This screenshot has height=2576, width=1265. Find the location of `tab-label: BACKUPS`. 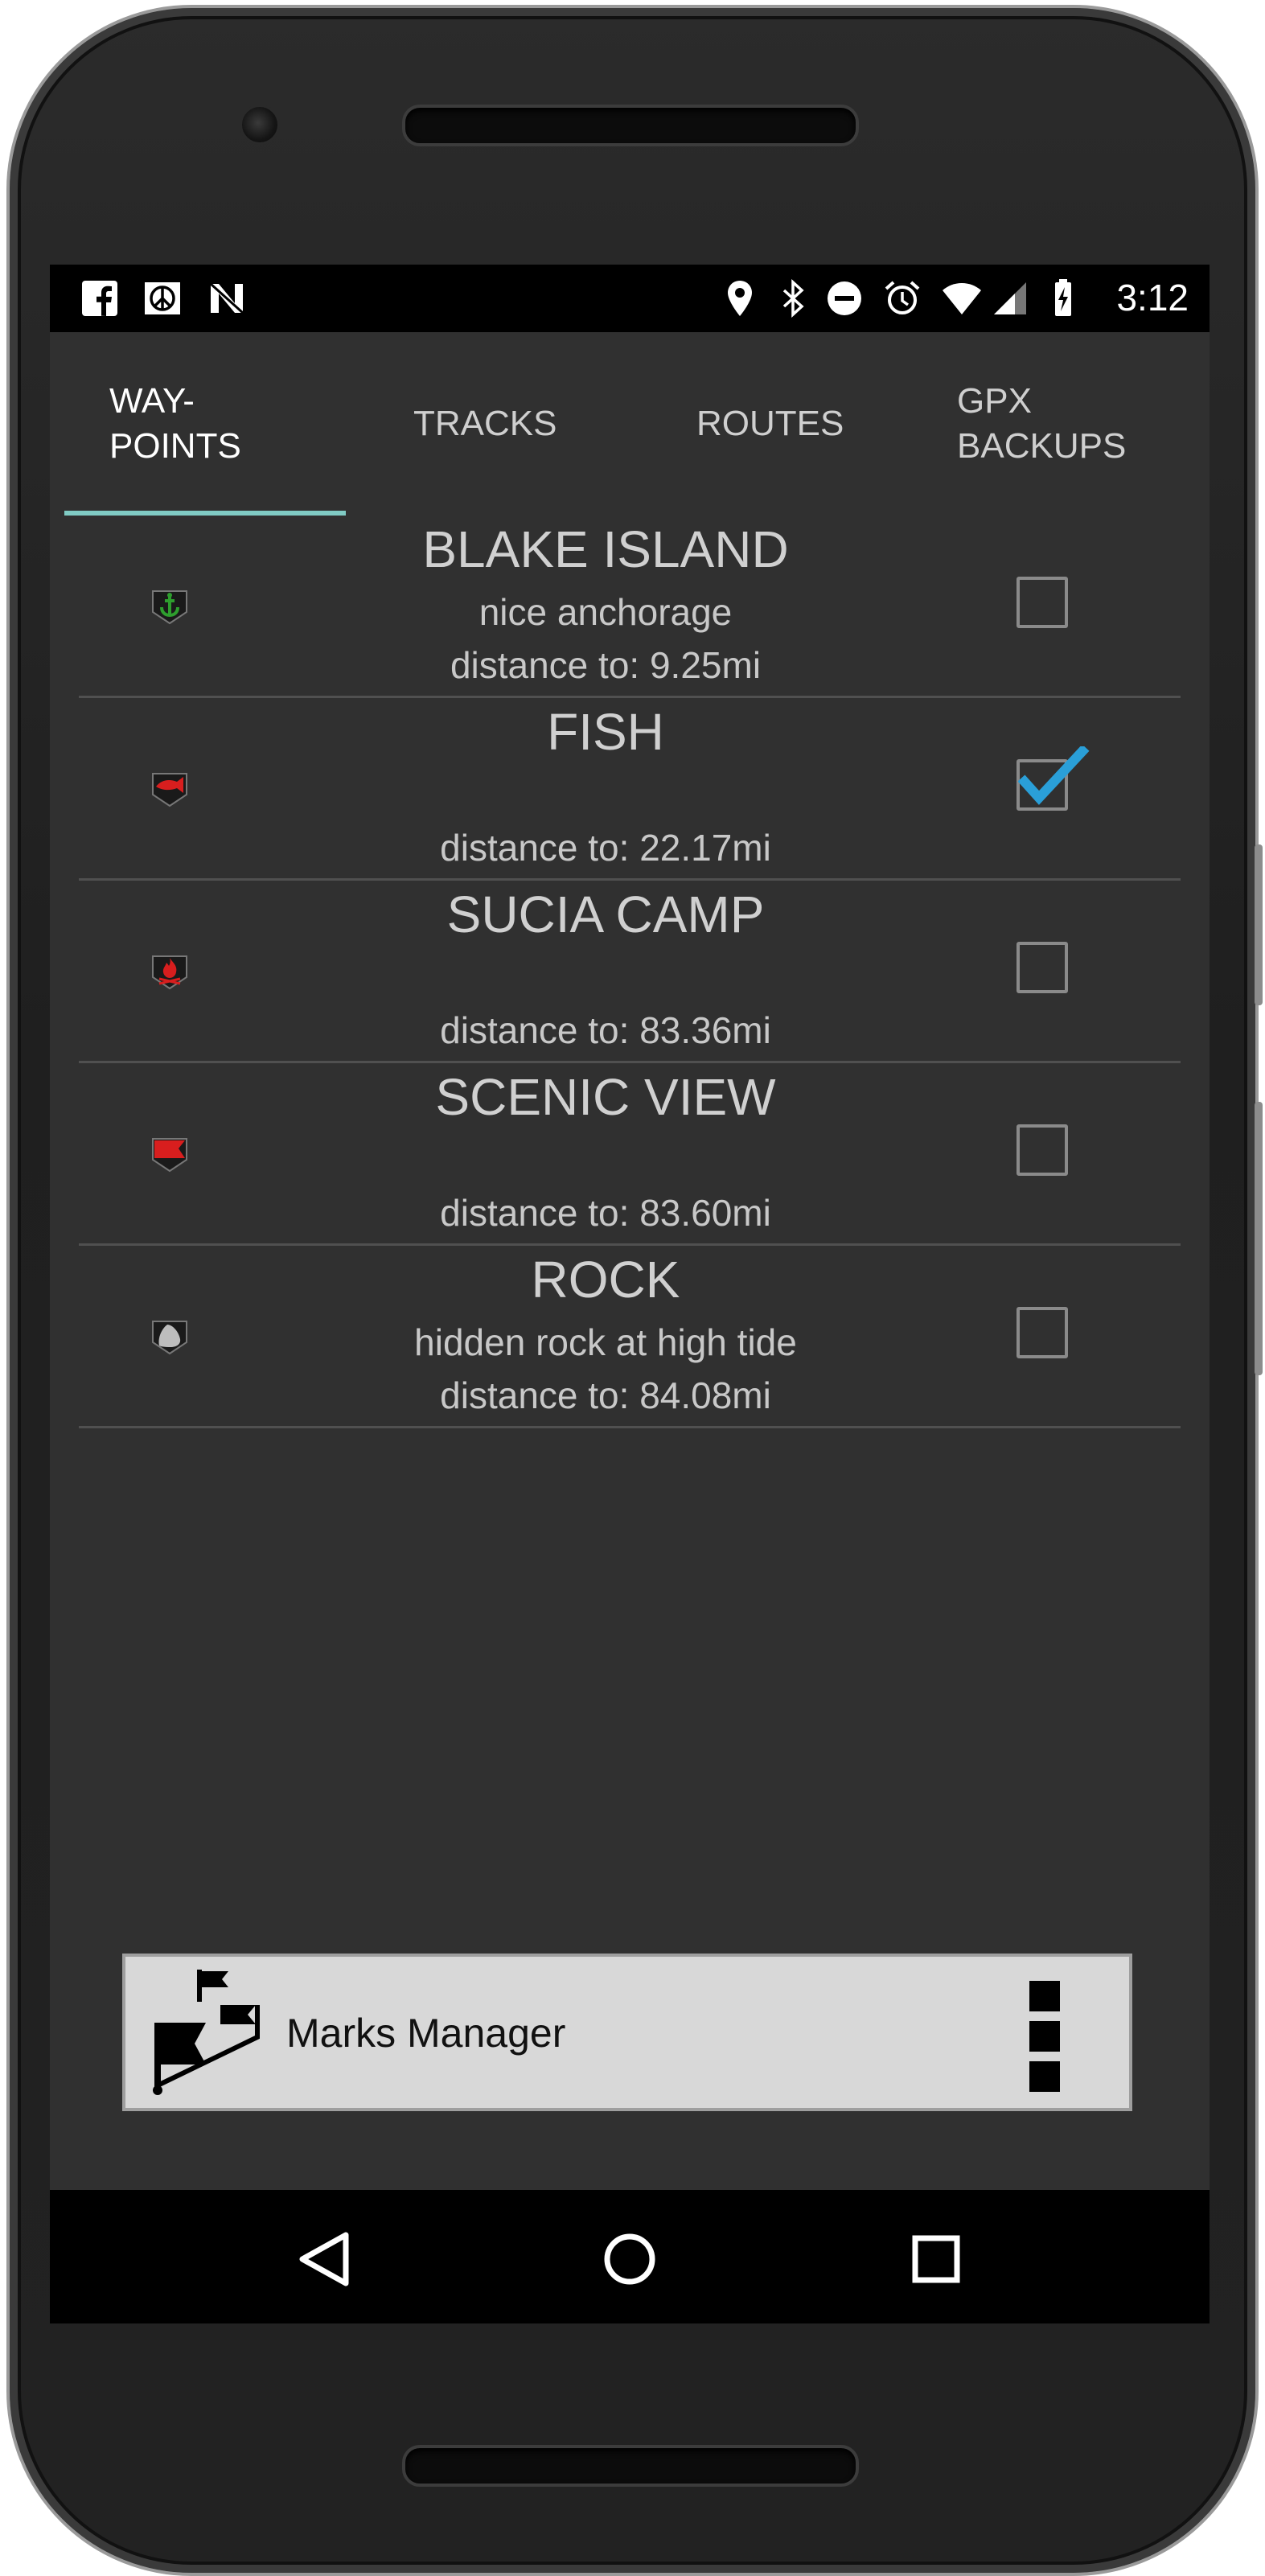

tab-label: BACKUPS is located at coordinates (1042, 446).